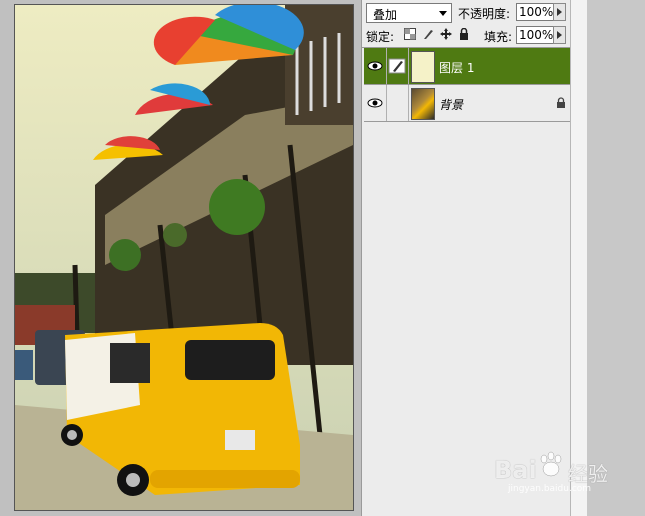 The image size is (645, 516). What do you see at coordinates (409, 13) in the screenshot?
I see `blend-mode-select: 叠加` at bounding box center [409, 13].